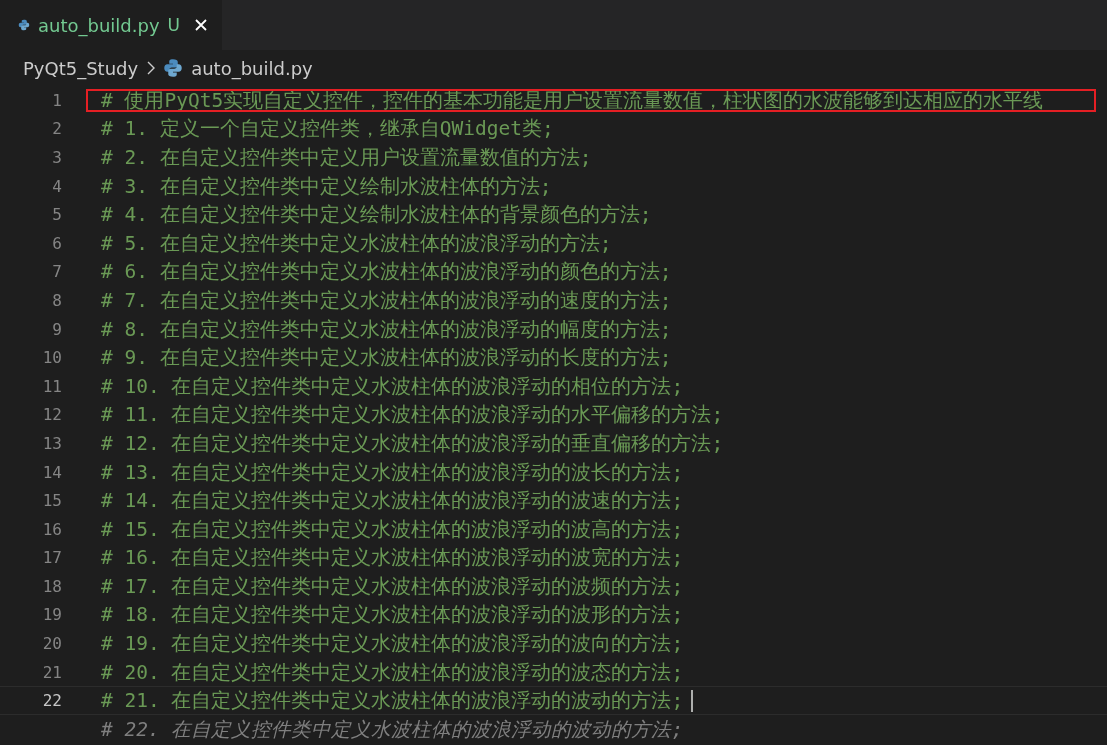 The height and width of the screenshot is (745, 1107). What do you see at coordinates (51, 558) in the screenshot?
I see `line-number: 17` at bounding box center [51, 558].